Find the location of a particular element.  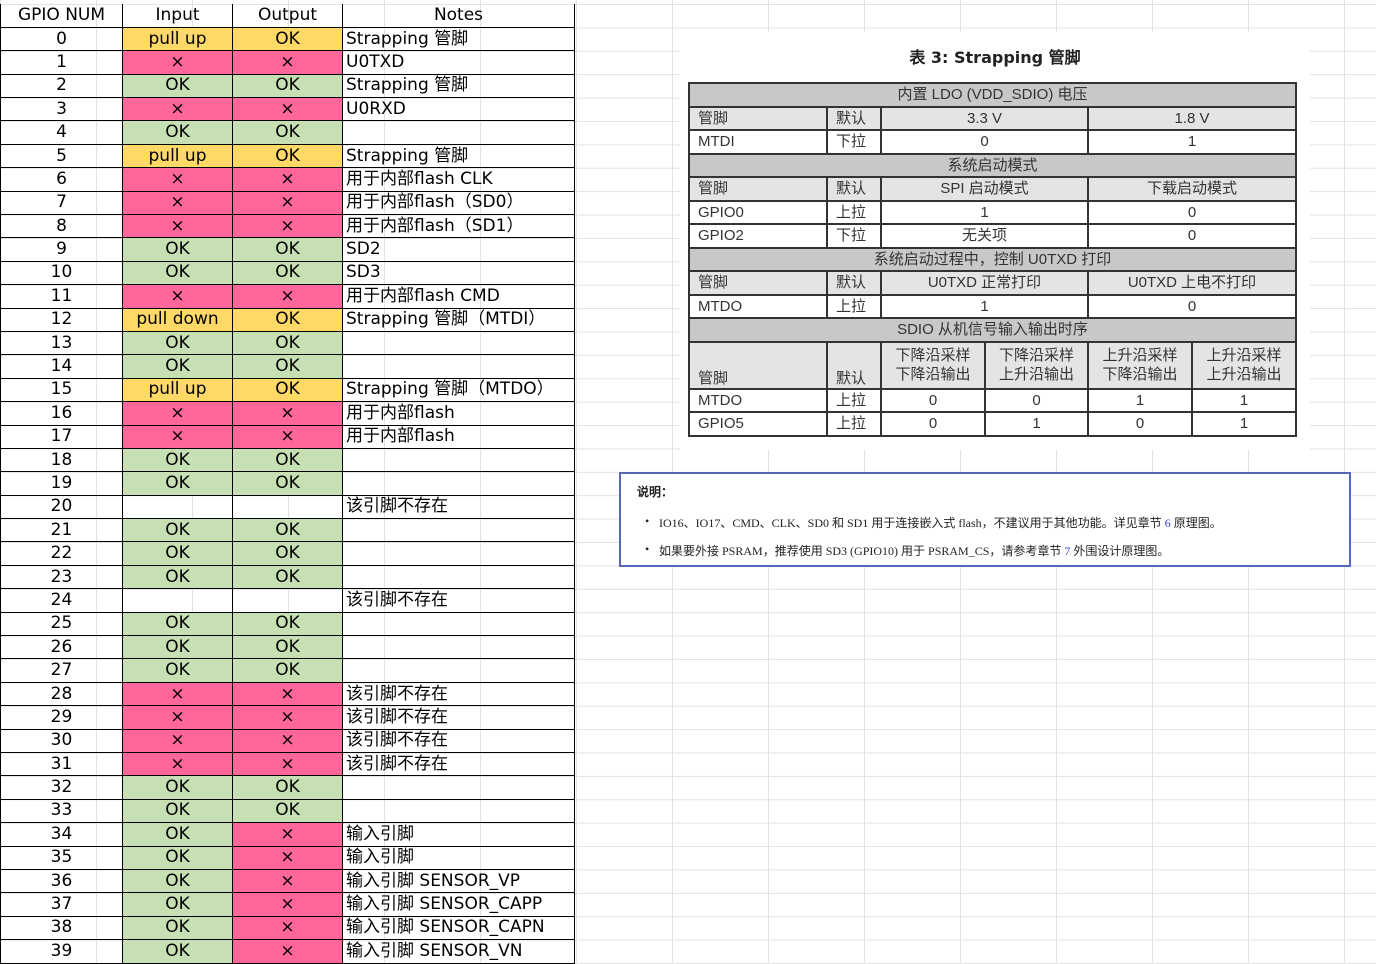

output-cell is located at coordinates (287, 507).